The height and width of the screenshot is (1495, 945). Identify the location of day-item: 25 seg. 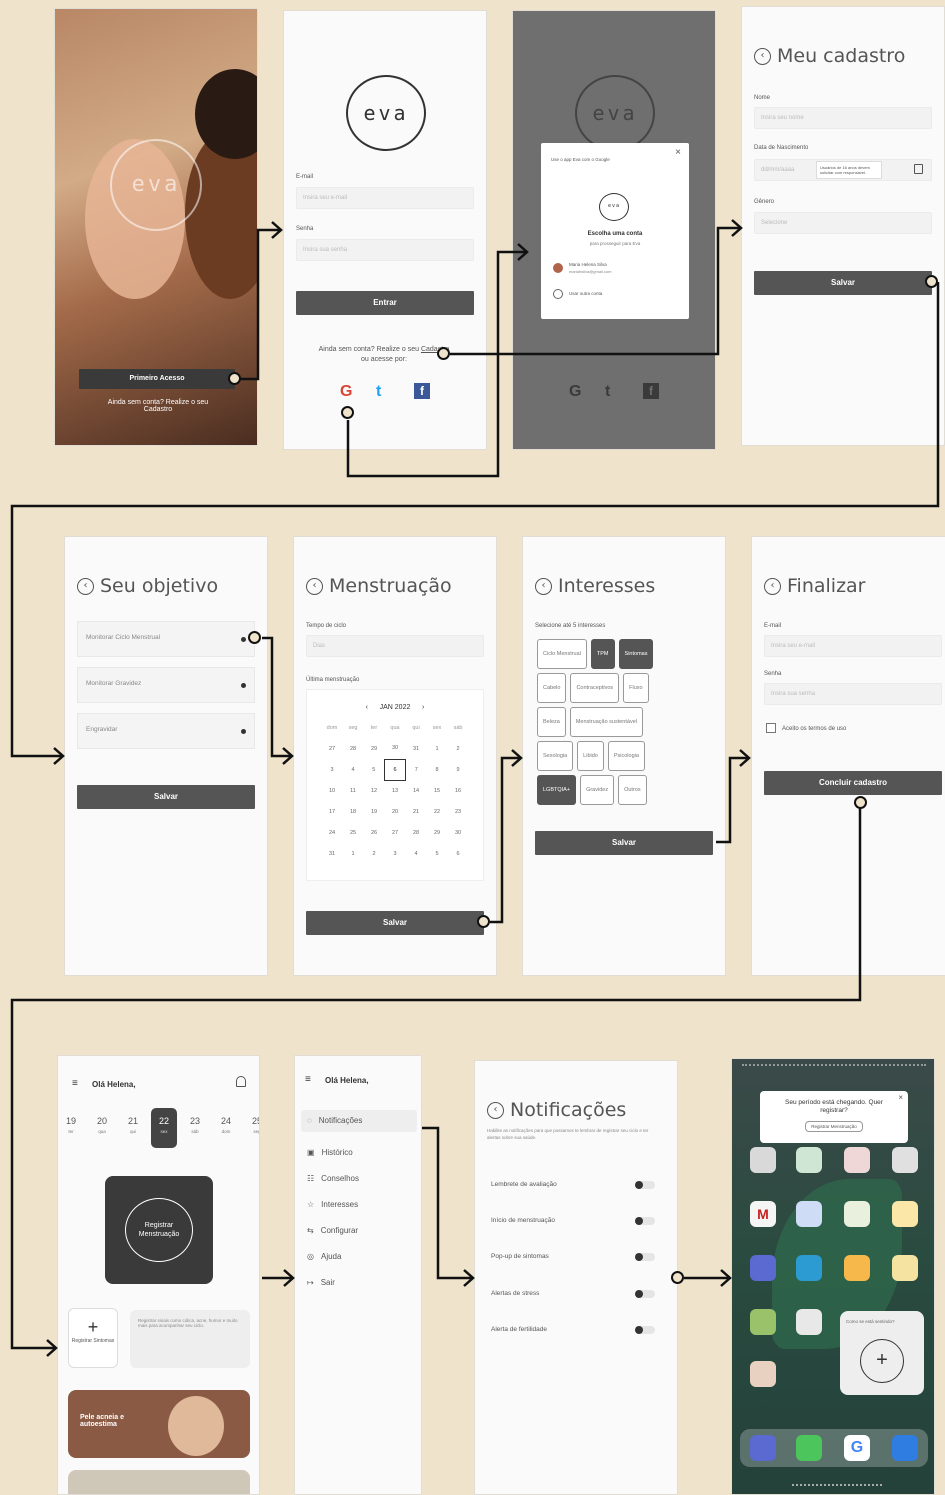
(251, 1128).